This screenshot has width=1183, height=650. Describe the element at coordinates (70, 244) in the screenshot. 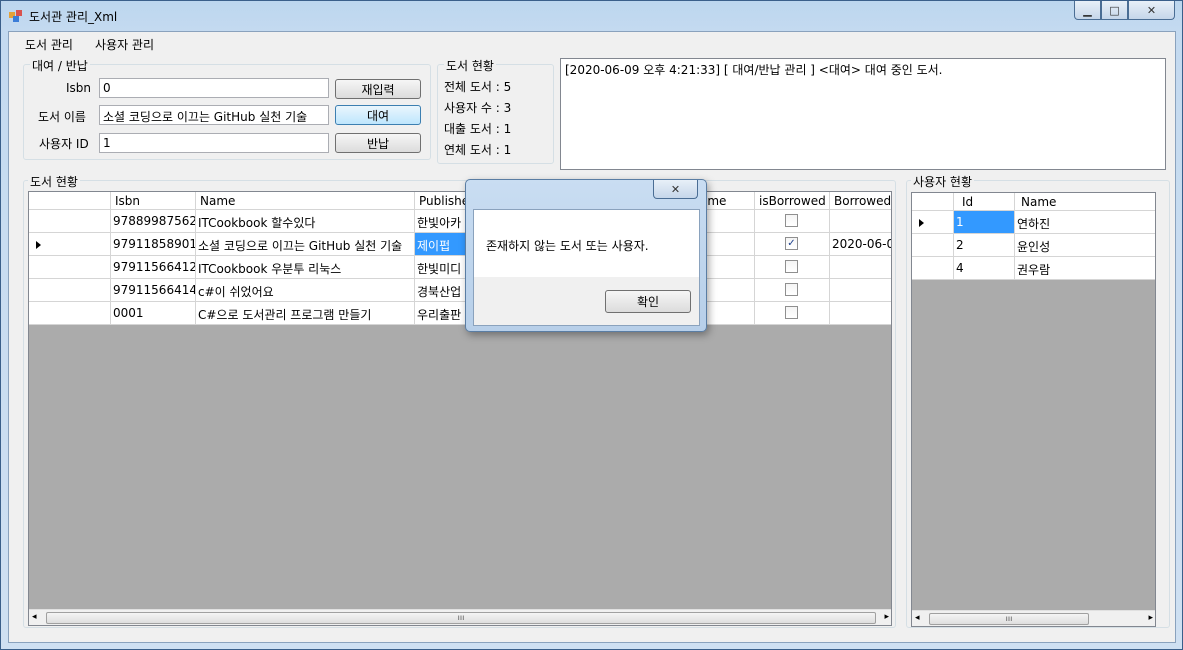

I see `row-header-current` at that location.